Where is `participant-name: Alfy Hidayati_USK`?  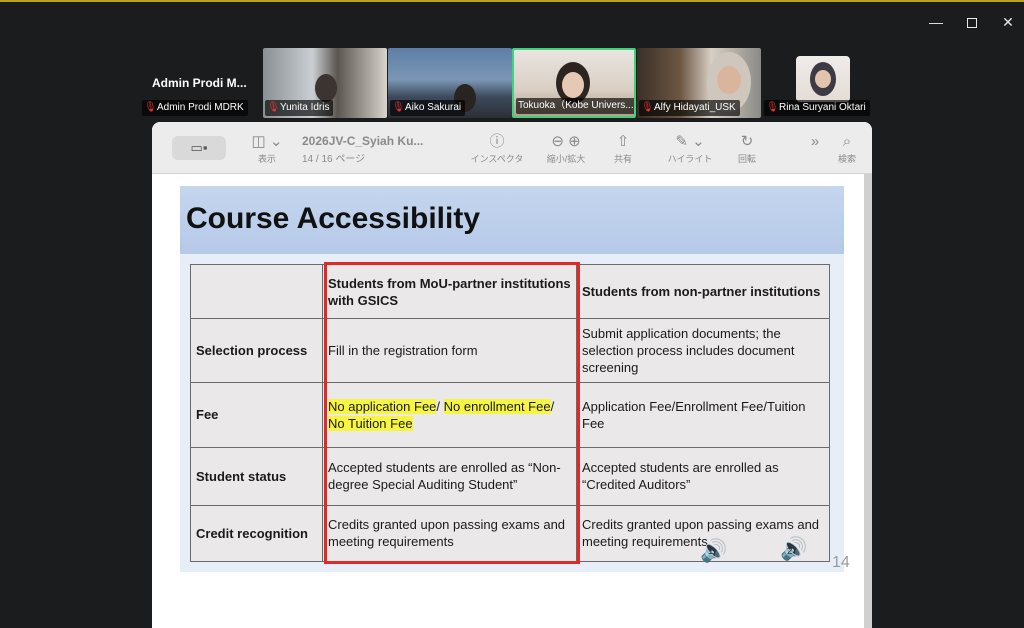 participant-name: Alfy Hidayati_USK is located at coordinates (695, 107).